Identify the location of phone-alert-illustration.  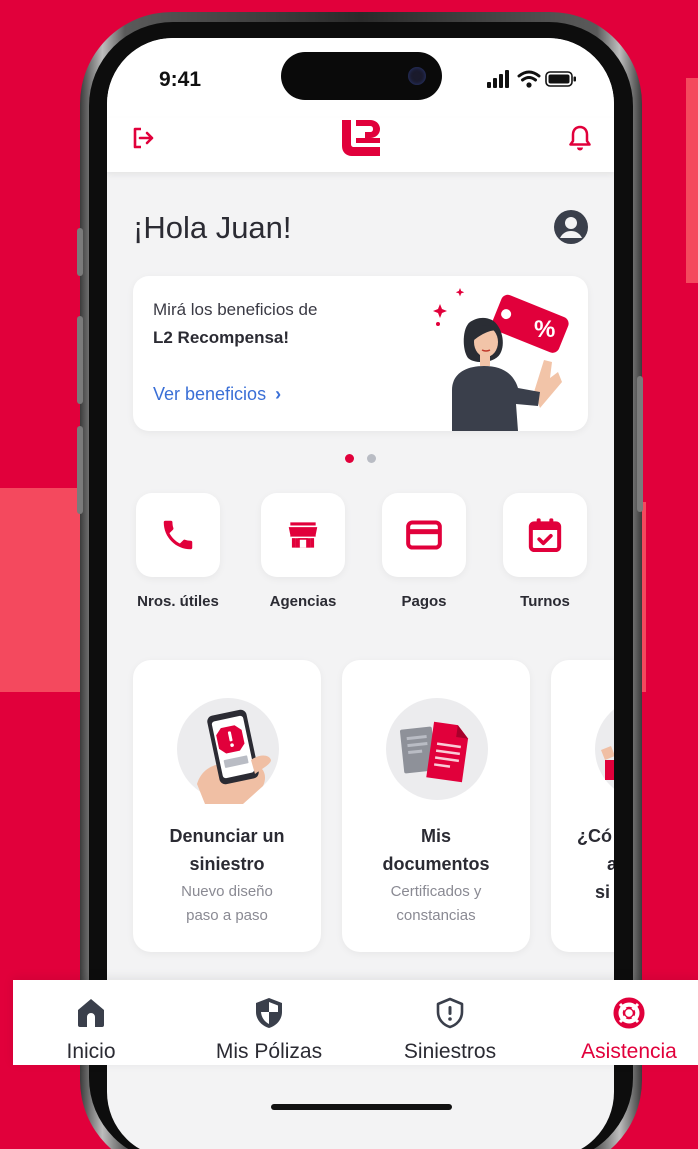
(234, 756).